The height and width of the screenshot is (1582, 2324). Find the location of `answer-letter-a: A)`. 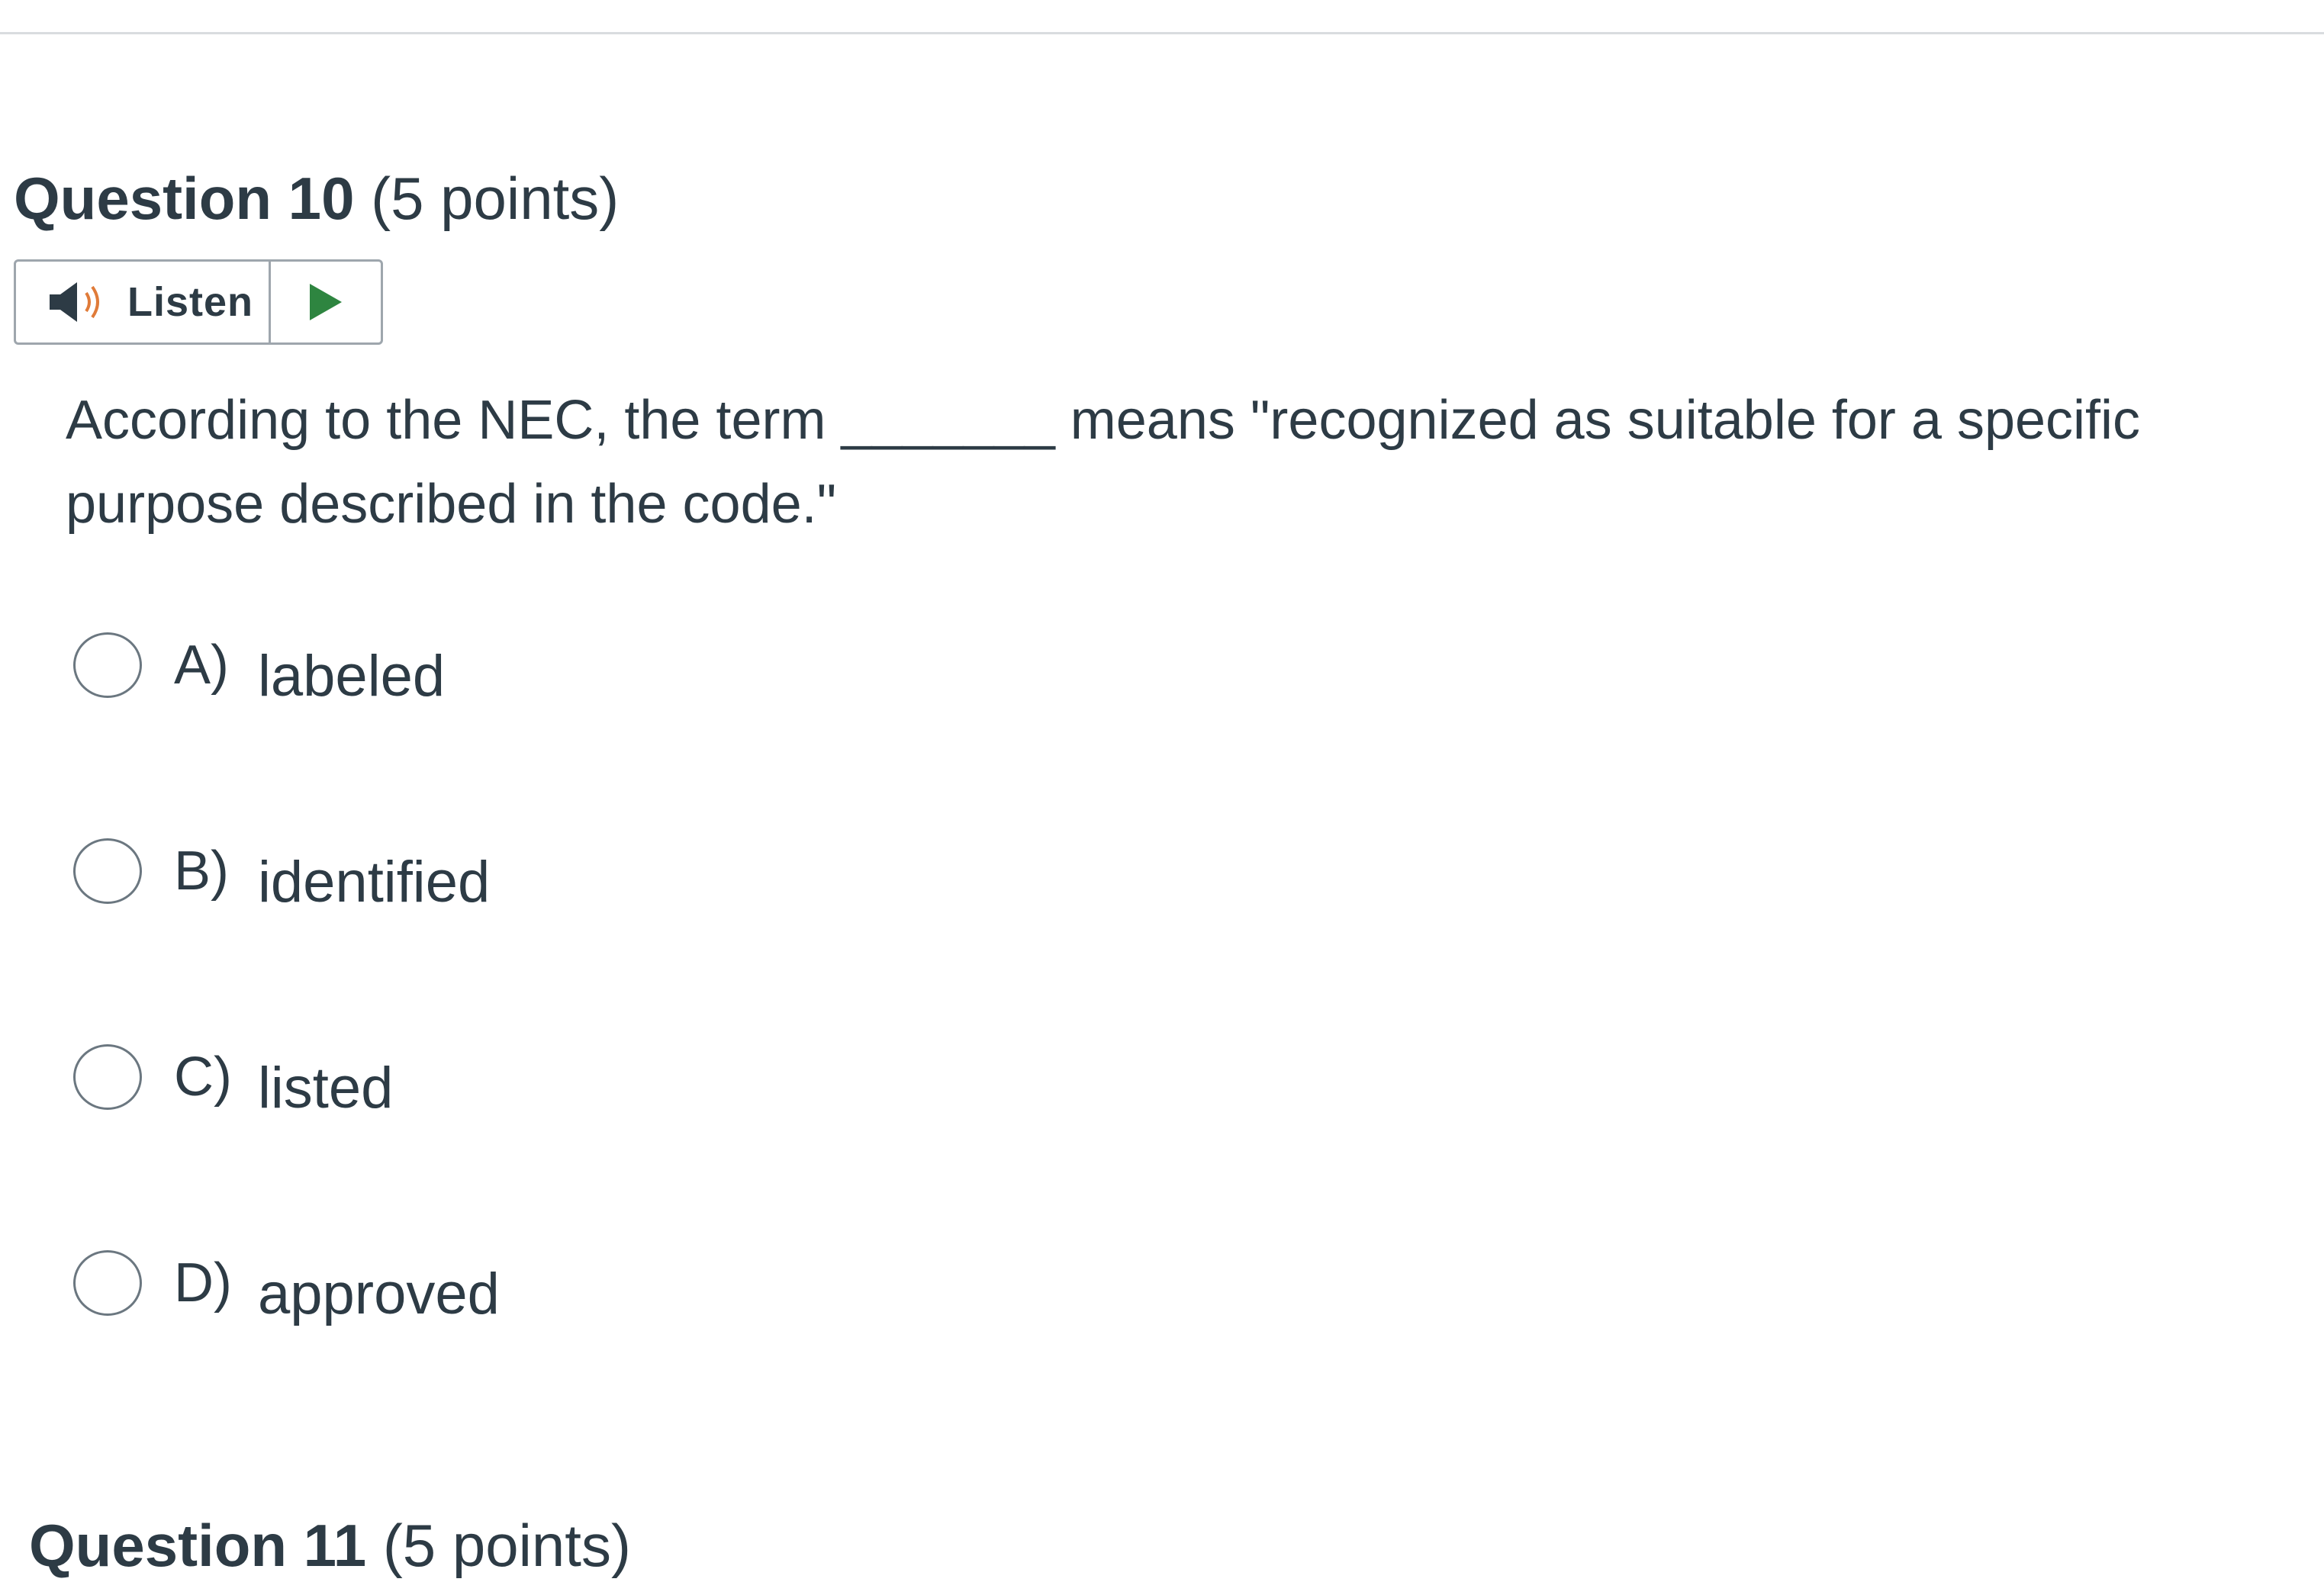

answer-letter-a: A) is located at coordinates (201, 665).